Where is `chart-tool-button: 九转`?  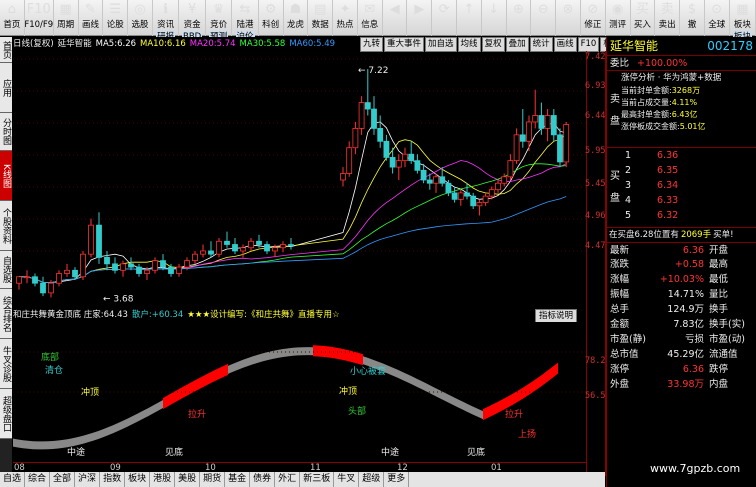
chart-tool-button: 九转 is located at coordinates (372, 44).